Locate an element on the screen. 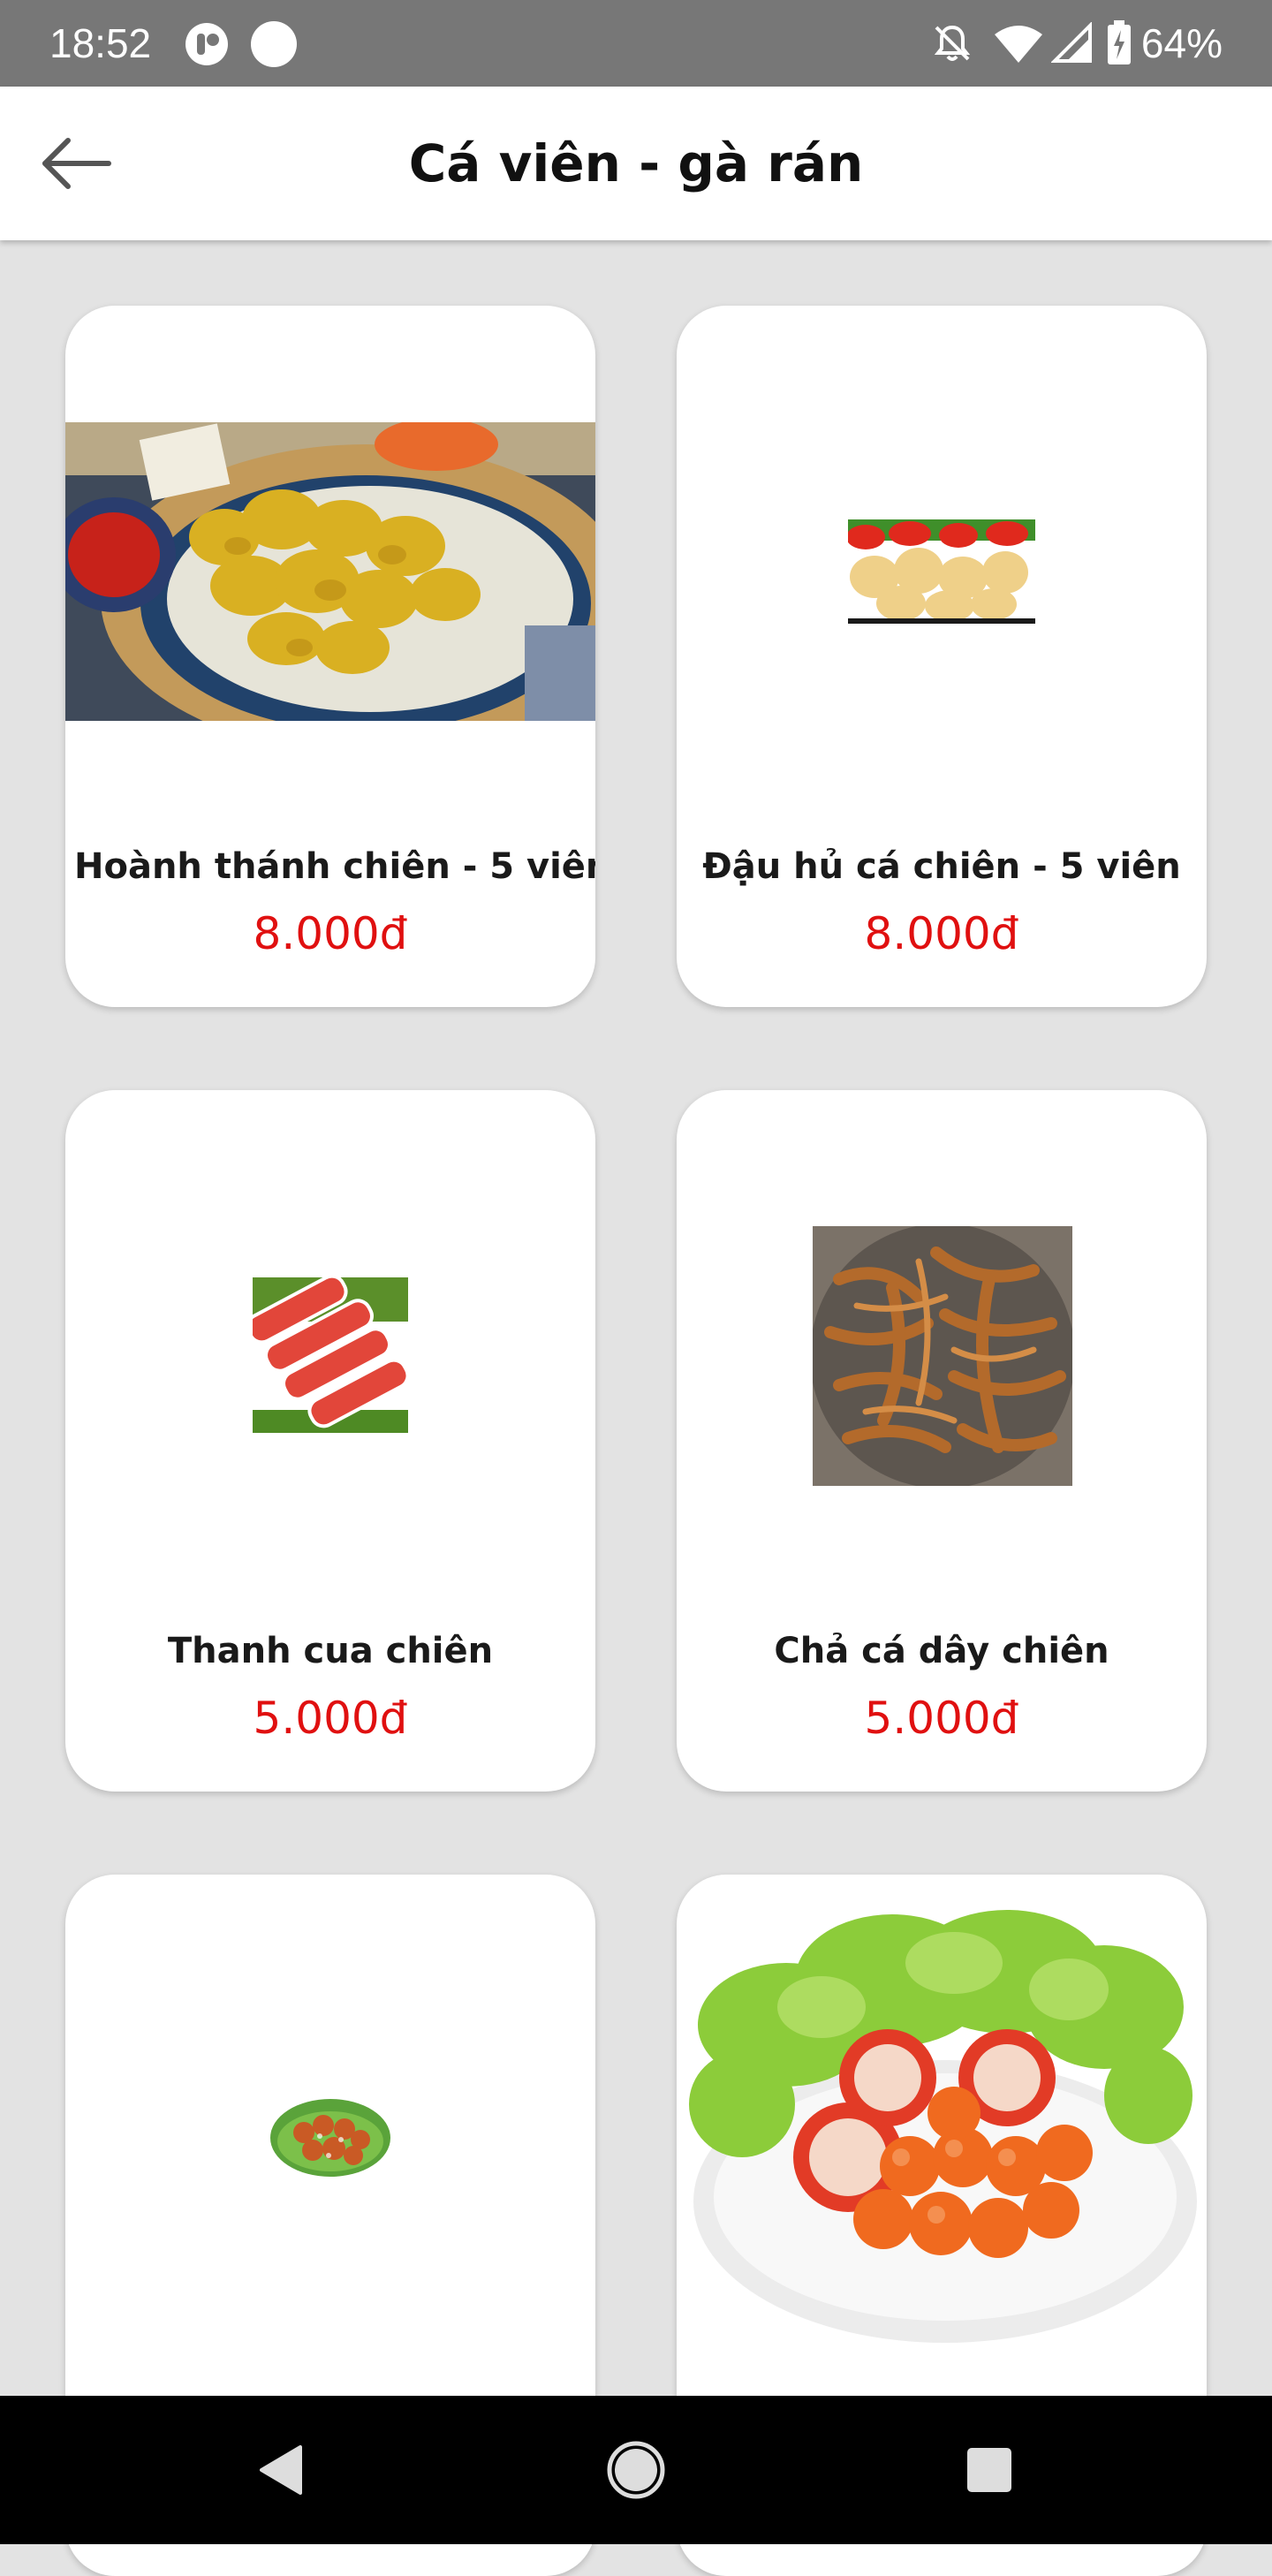 The image size is (1272, 2576). product-name: Đậu hủ cá chiên - 5 viên is located at coordinates (941, 867).